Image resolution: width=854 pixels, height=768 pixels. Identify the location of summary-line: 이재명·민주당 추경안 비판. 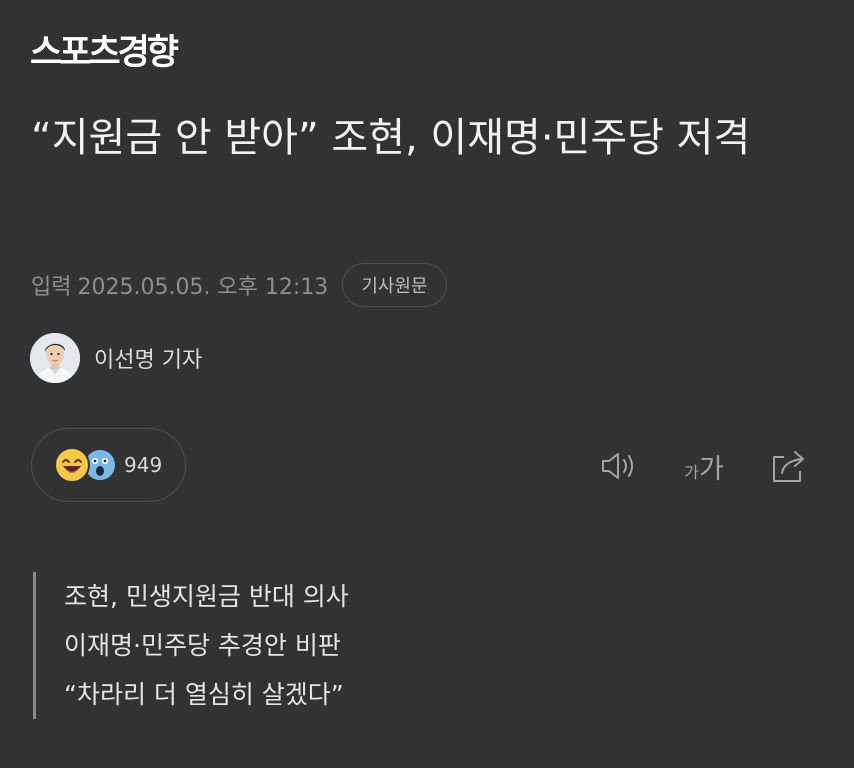
(202, 645).